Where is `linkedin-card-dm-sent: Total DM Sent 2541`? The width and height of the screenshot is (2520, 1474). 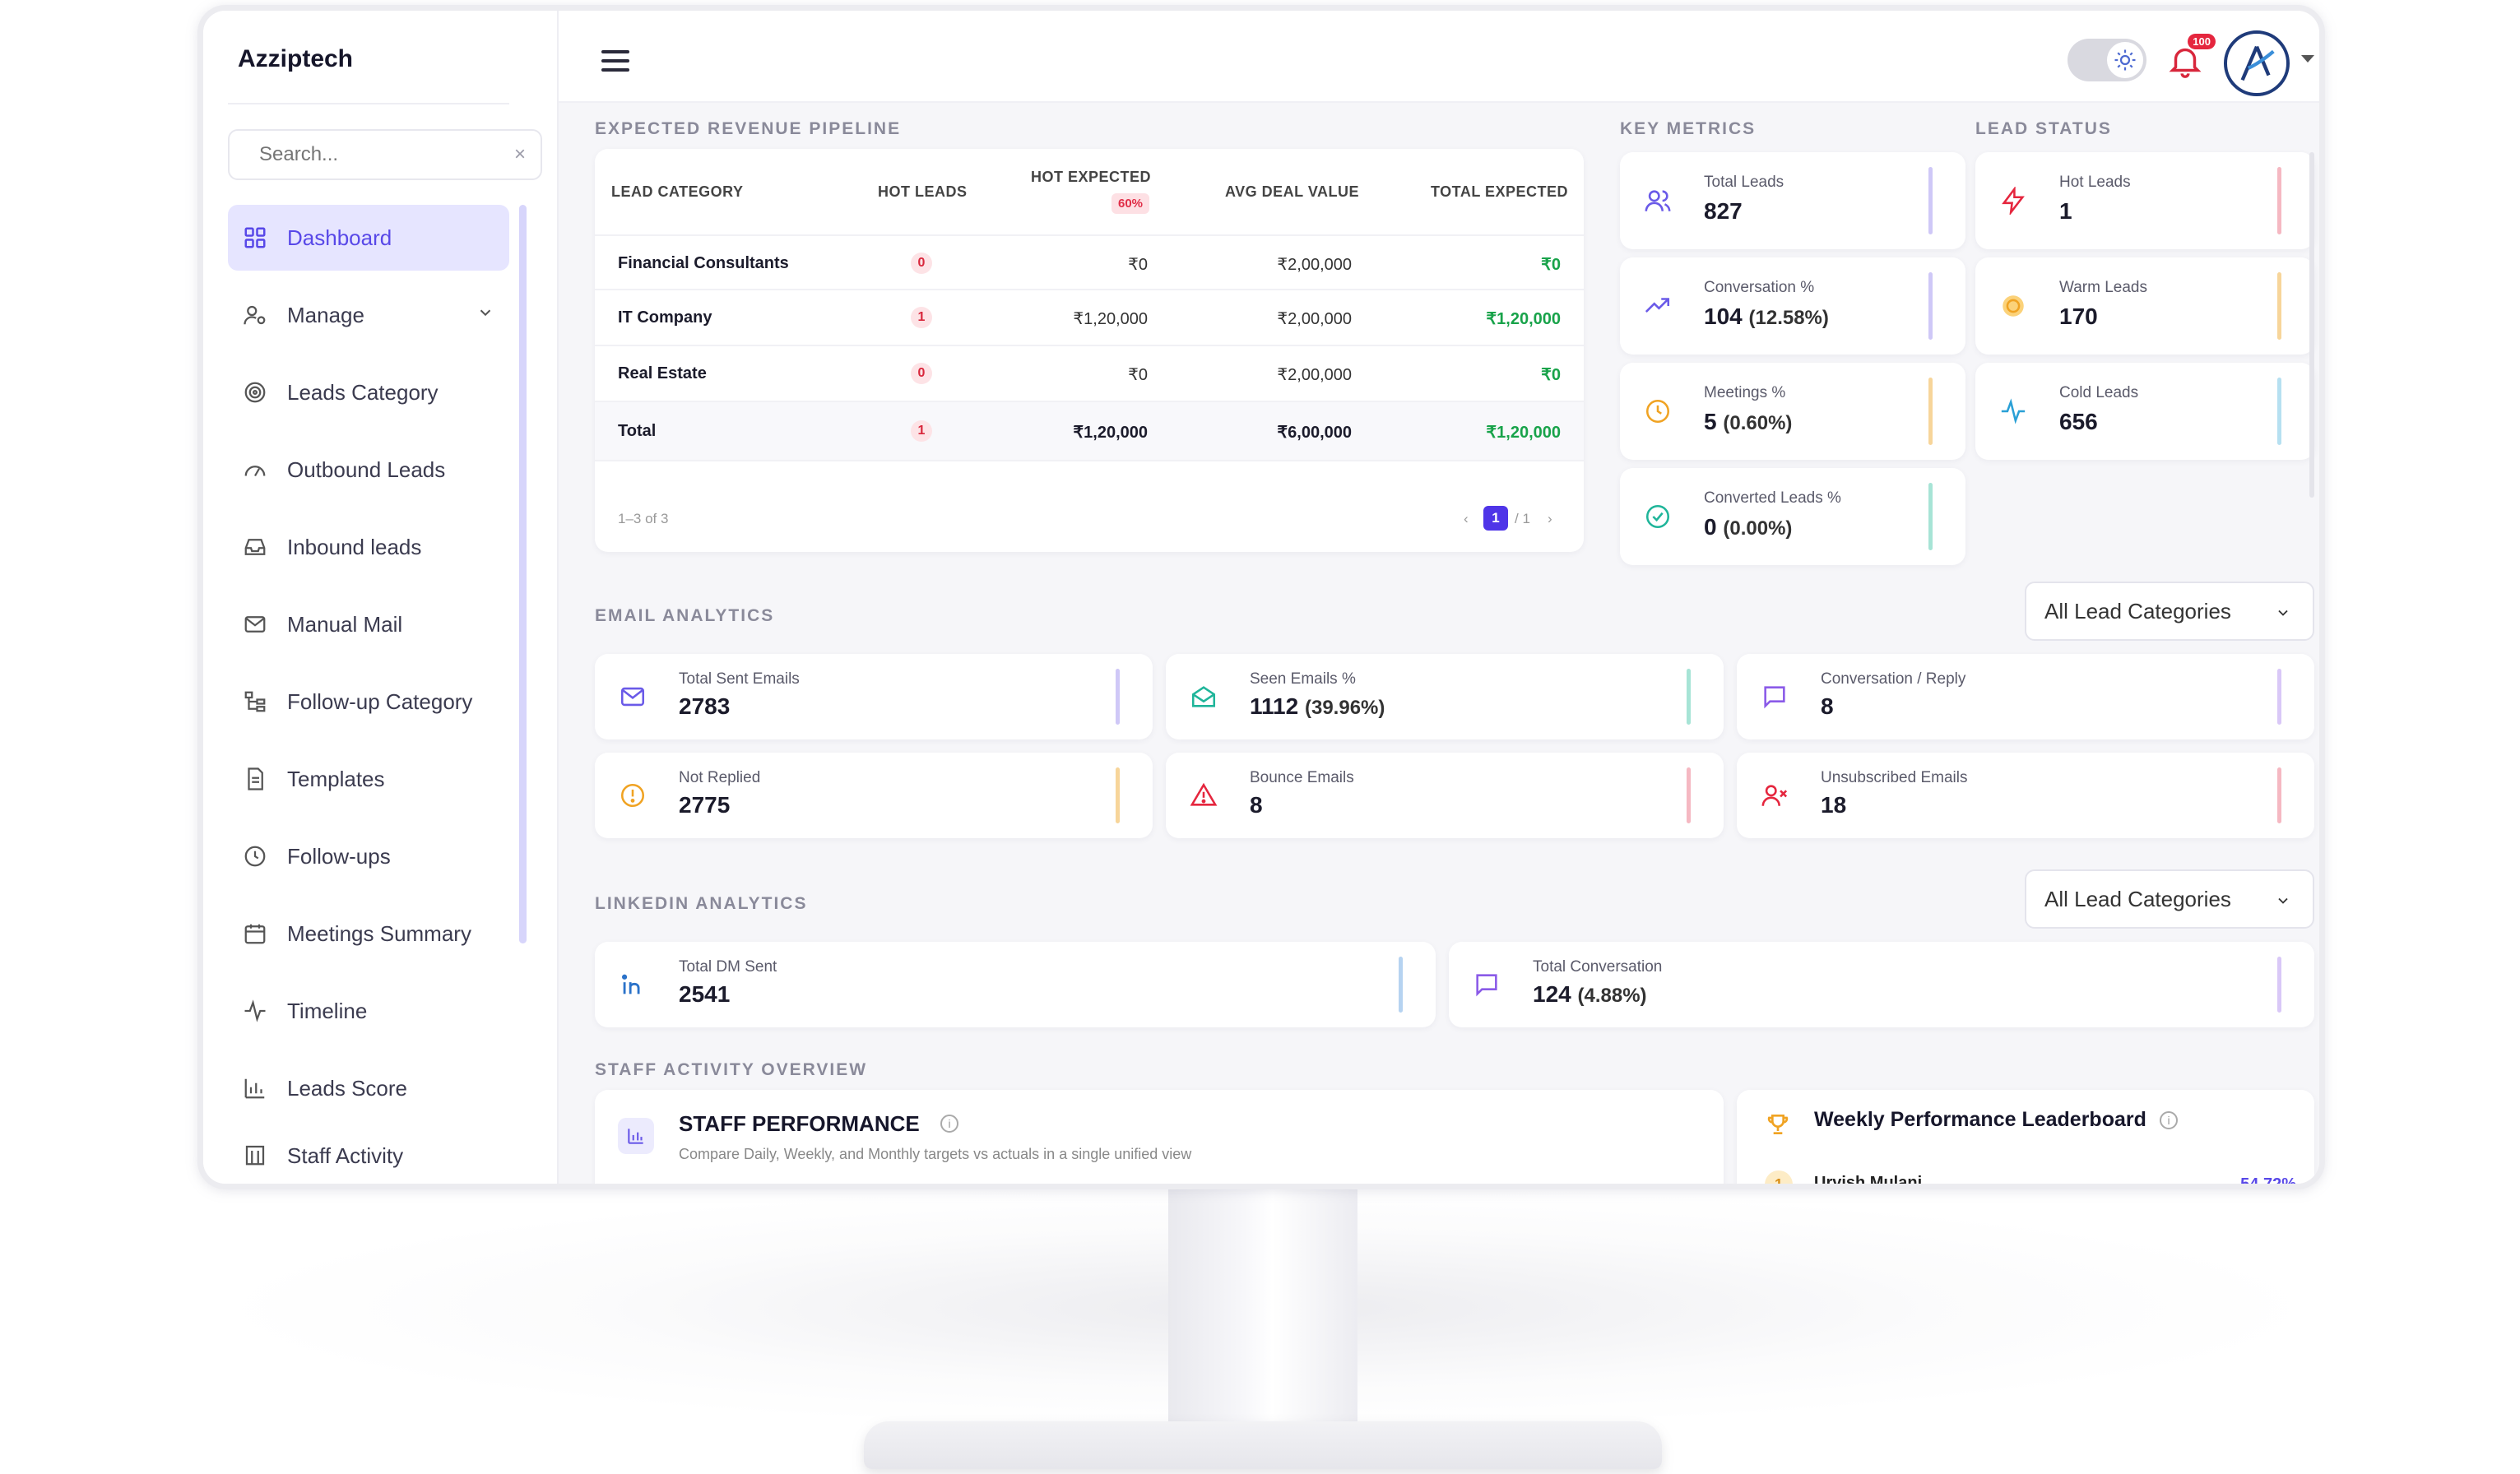 linkedin-card-dm-sent: Total DM Sent 2541 is located at coordinates (1015, 985).